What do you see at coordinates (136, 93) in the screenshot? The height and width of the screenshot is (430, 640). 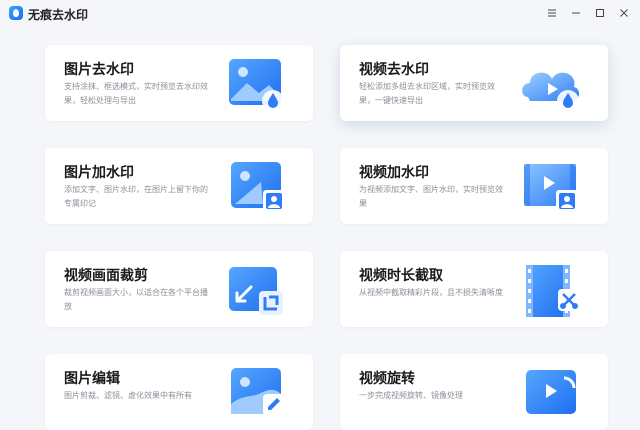 I see `card-description: 支持涂抹、框选模式，实时预览去水印效果，轻松处理与导出` at bounding box center [136, 93].